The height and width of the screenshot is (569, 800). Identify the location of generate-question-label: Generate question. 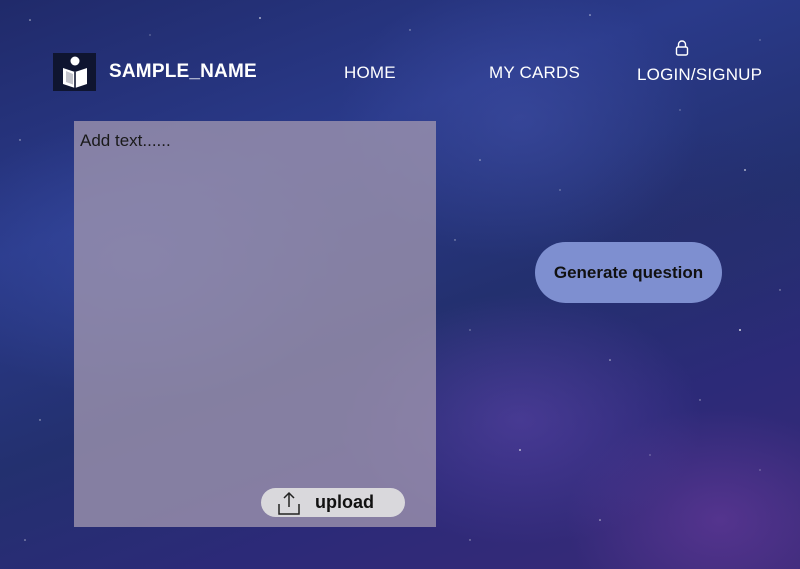
(628, 272).